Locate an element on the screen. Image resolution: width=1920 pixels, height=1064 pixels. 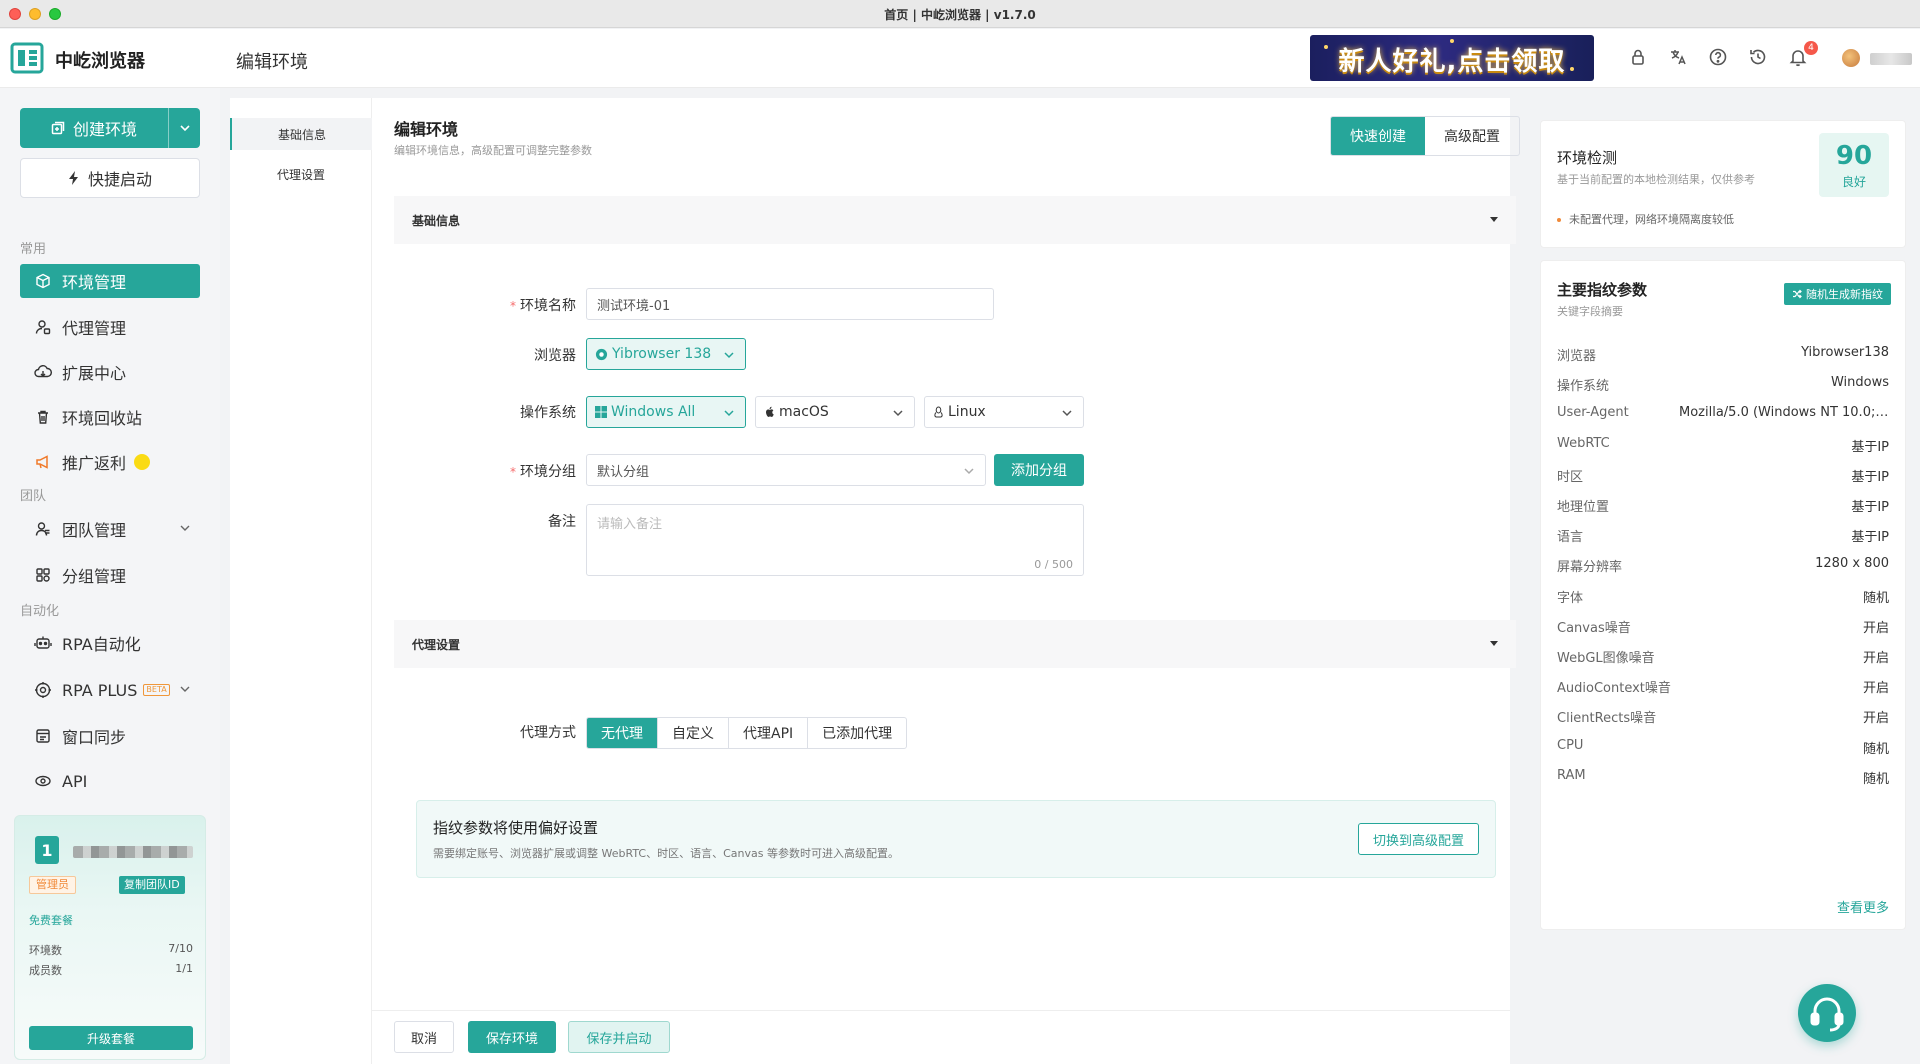
team-card: 1 管理员 复制团队ID 免费套餐 环境数 7/10 成员数 1/1 升级套餐 is located at coordinates (110, 937).